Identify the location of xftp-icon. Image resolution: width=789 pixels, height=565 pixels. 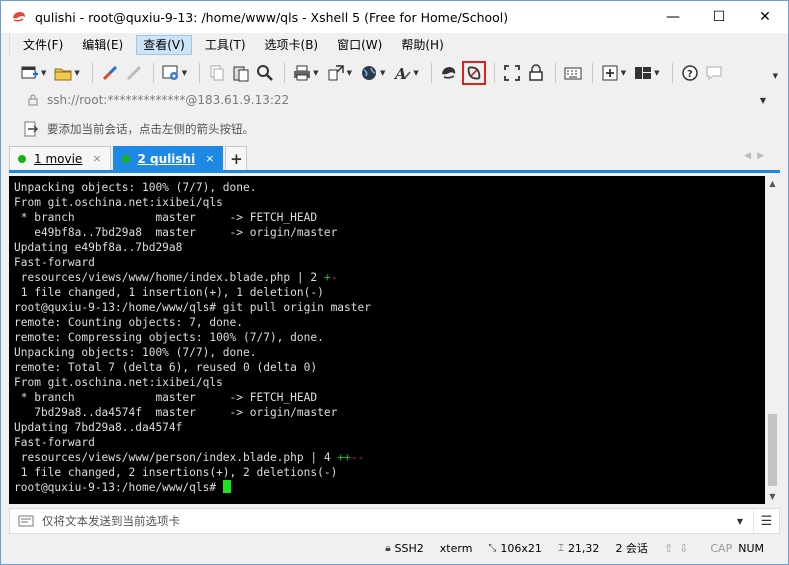
(449, 73).